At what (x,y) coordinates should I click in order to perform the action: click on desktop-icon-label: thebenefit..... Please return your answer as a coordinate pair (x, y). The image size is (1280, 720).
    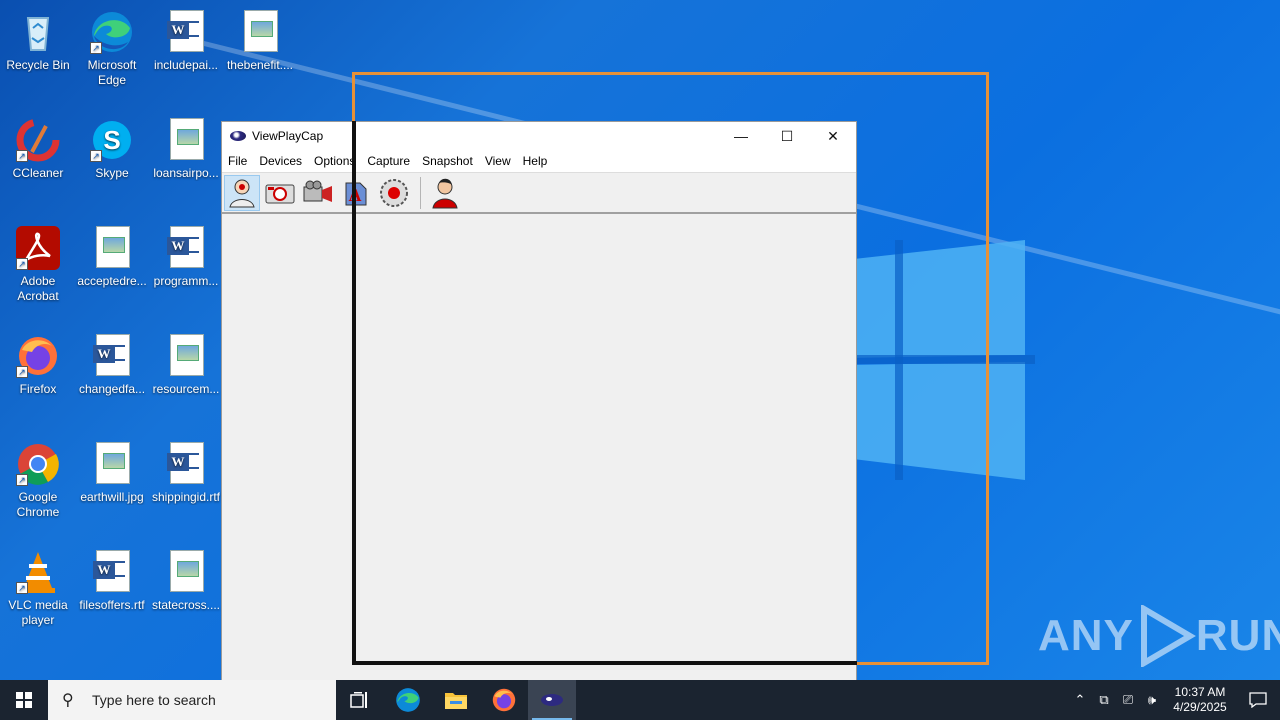
    Looking at the image, I should click on (260, 65).